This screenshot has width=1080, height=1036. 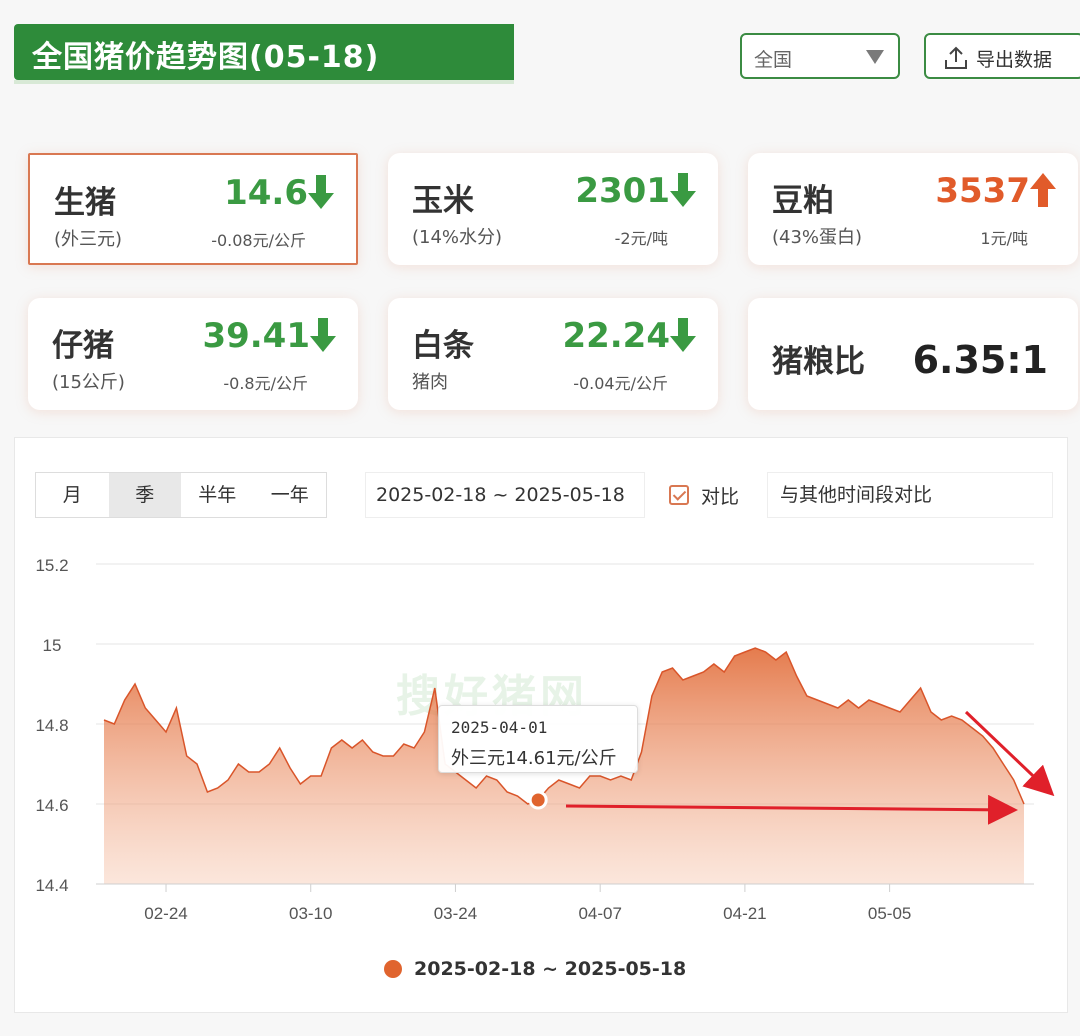 What do you see at coordinates (52, 645) in the screenshot?
I see `y-tick-label: 15` at bounding box center [52, 645].